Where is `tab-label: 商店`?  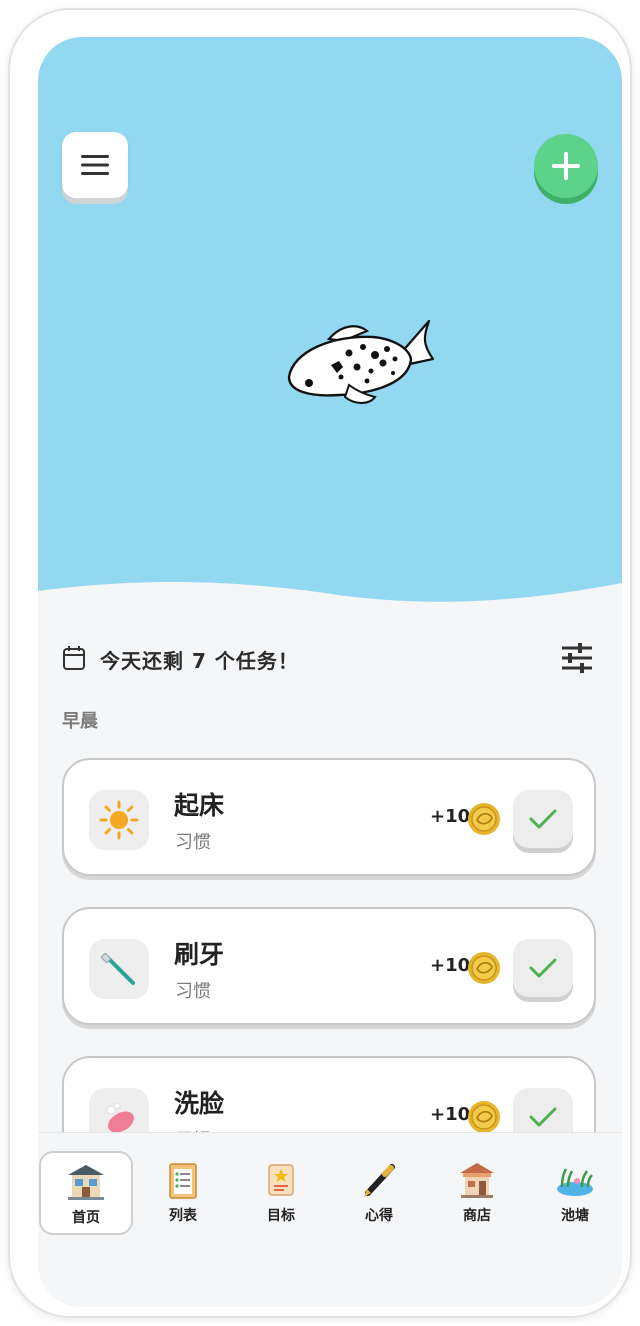 tab-label: 商店 is located at coordinates (477, 1216).